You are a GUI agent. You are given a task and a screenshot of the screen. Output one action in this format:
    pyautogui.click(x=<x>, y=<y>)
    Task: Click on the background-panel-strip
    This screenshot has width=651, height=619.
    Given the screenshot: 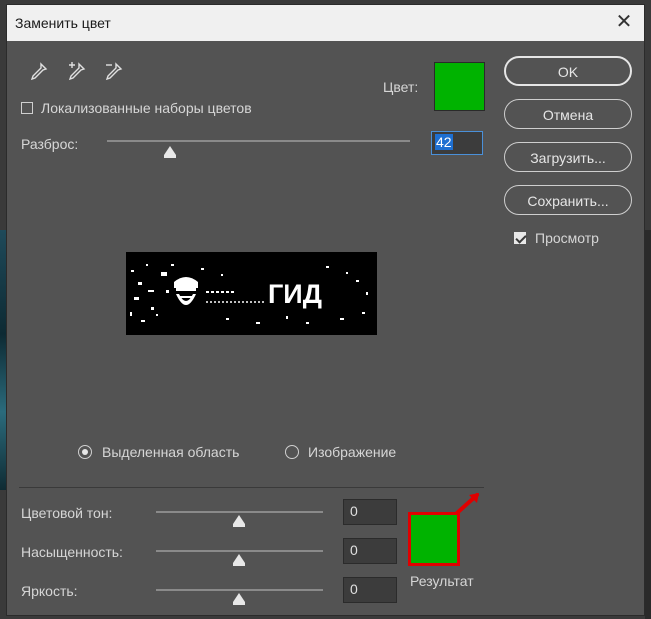 What is the action you would take?
    pyautogui.click(x=648, y=424)
    